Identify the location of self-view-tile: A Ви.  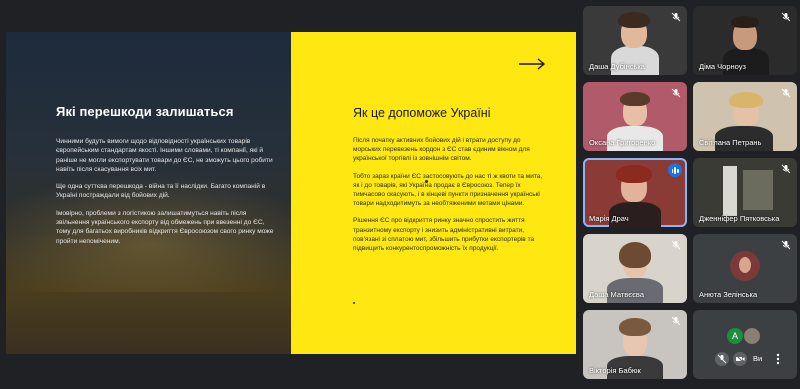
(745, 344).